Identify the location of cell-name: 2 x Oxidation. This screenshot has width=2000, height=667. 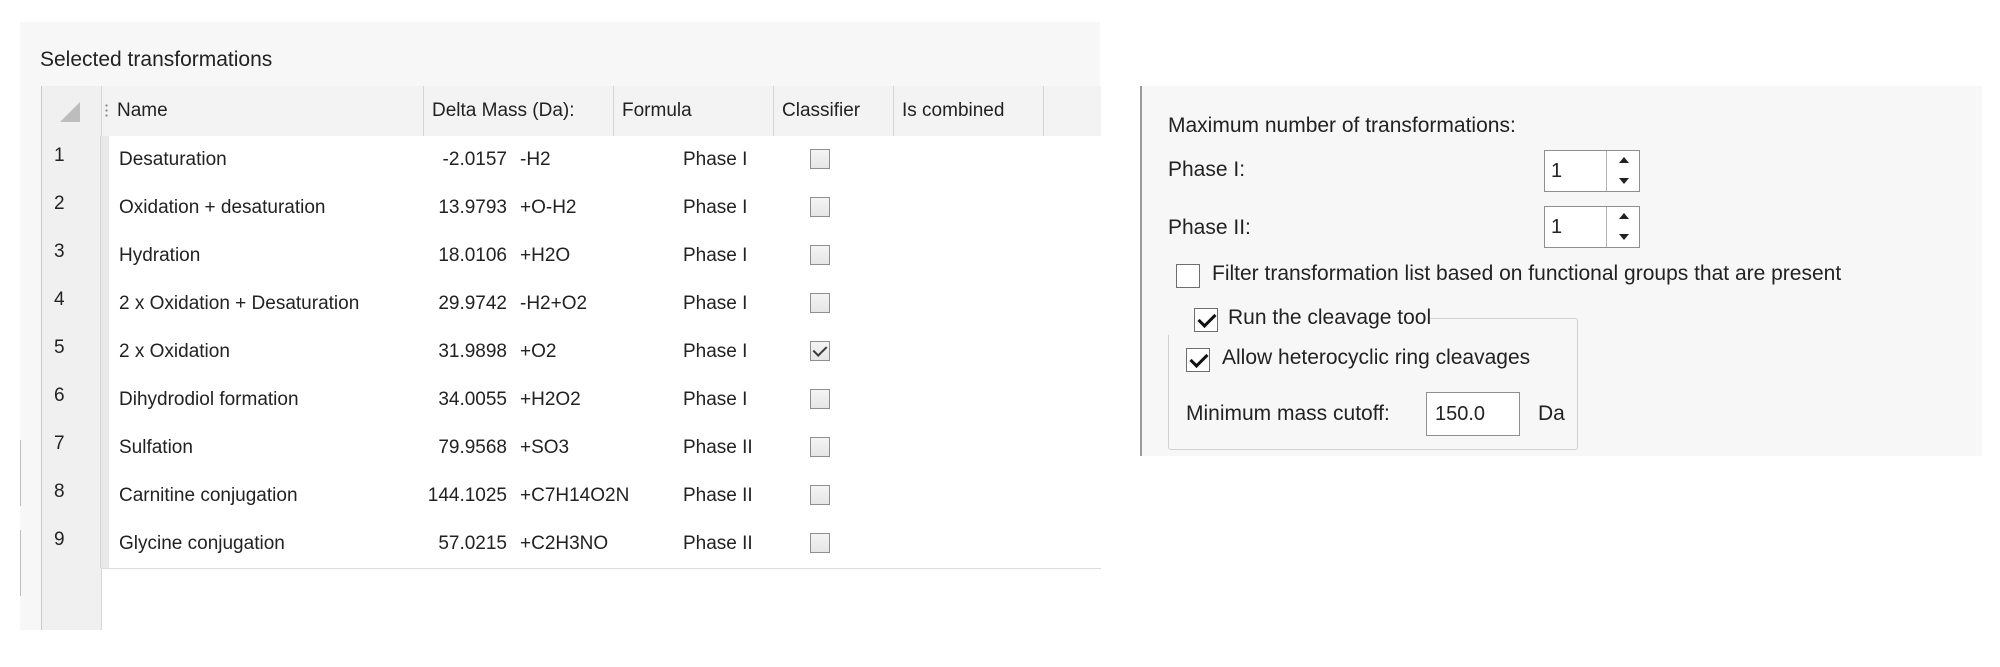
(174, 351).